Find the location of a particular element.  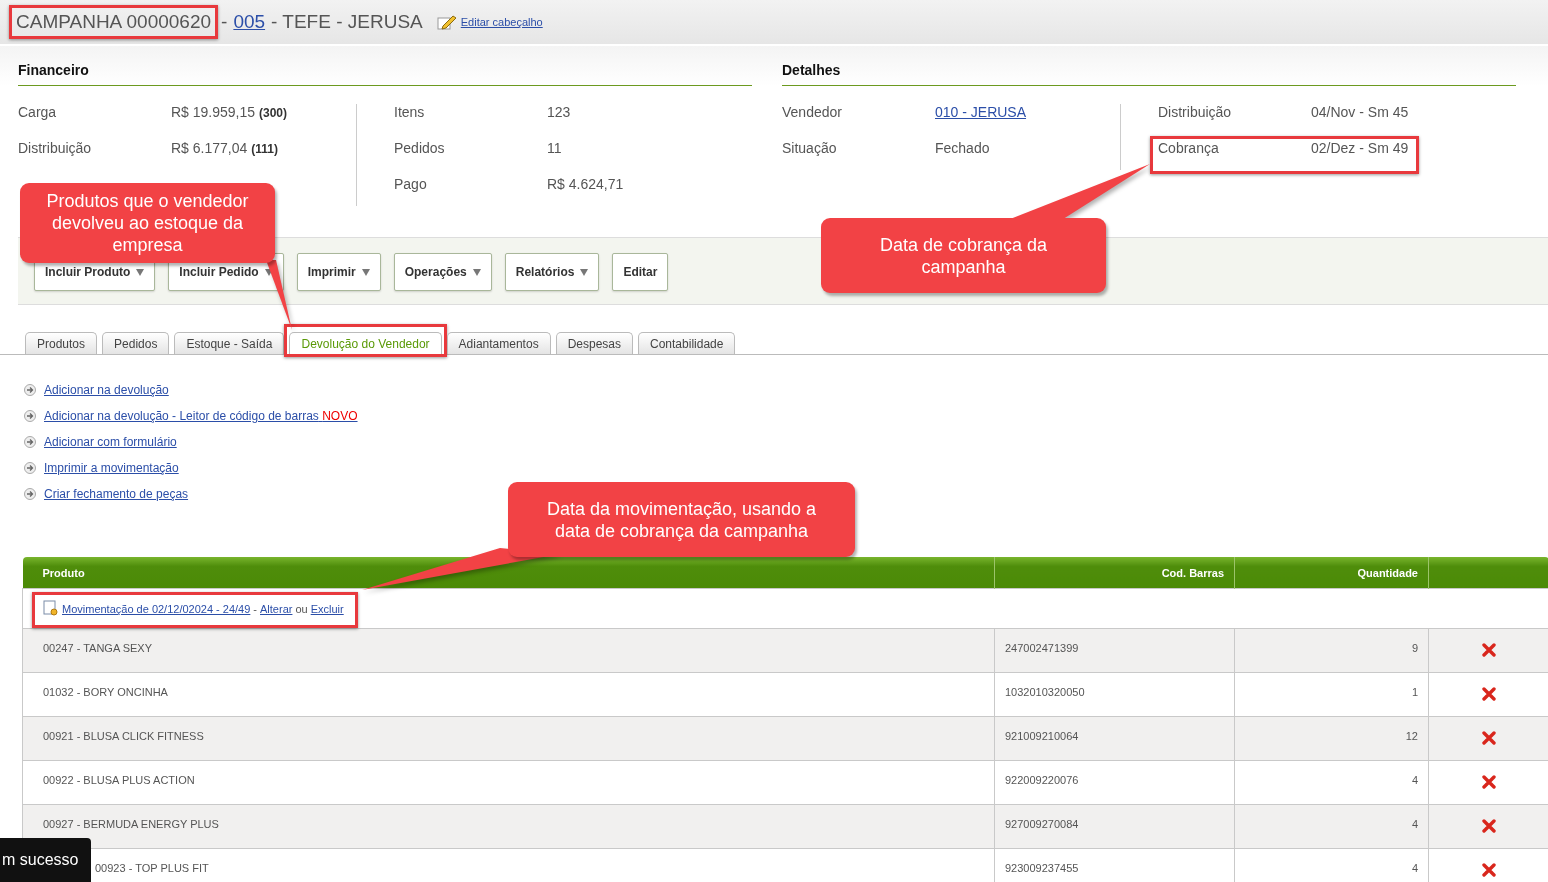

tab: Despesas is located at coordinates (594, 343).